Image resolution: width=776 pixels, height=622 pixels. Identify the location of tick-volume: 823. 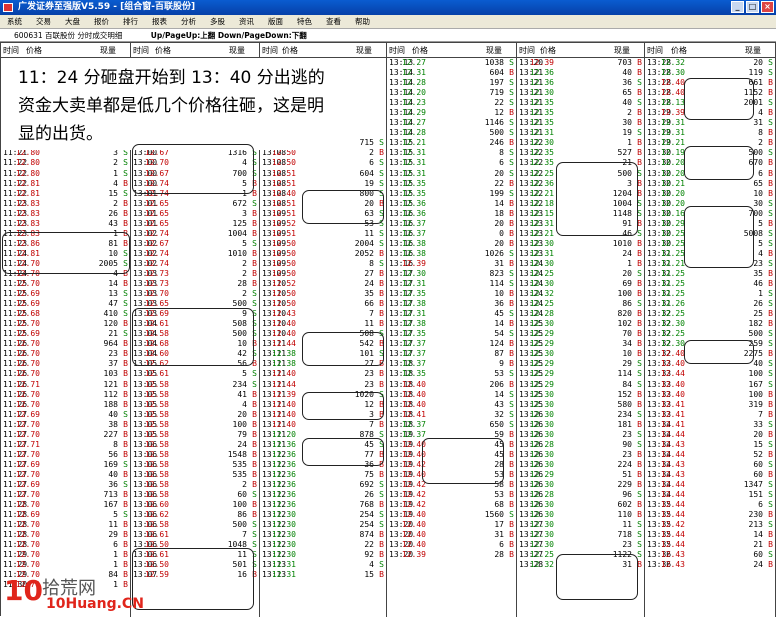
(496, 273).